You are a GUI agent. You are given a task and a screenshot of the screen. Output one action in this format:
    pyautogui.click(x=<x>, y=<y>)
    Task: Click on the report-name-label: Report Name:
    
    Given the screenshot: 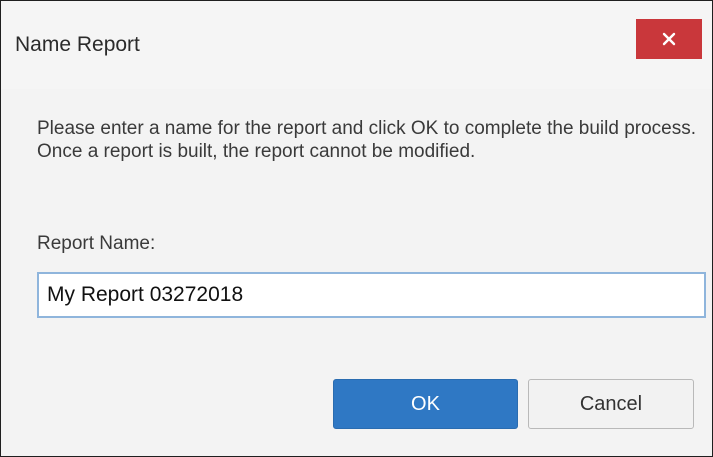 What is the action you would take?
    pyautogui.click(x=96, y=243)
    